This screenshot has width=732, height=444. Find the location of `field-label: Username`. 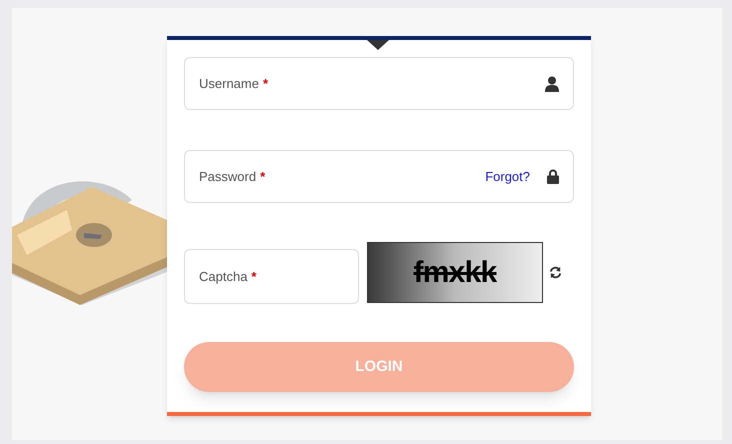

field-label: Username is located at coordinates (229, 83).